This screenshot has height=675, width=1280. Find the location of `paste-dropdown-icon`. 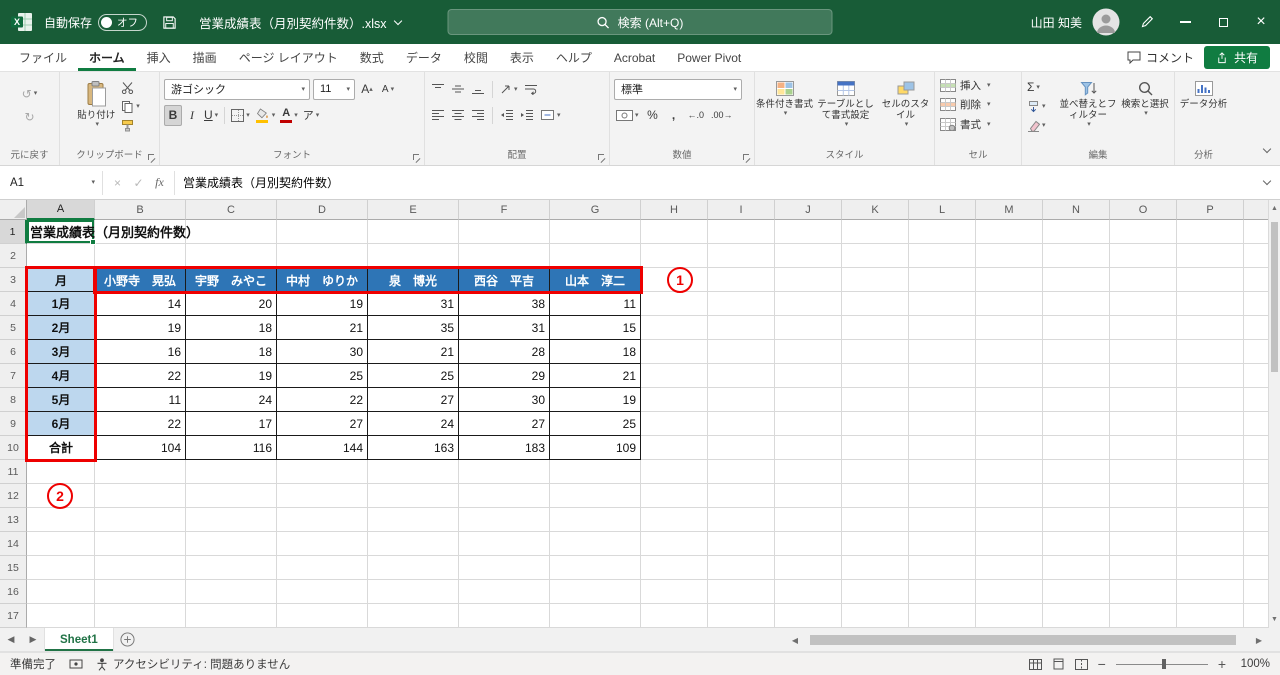

paste-dropdown-icon is located at coordinates (97, 124).